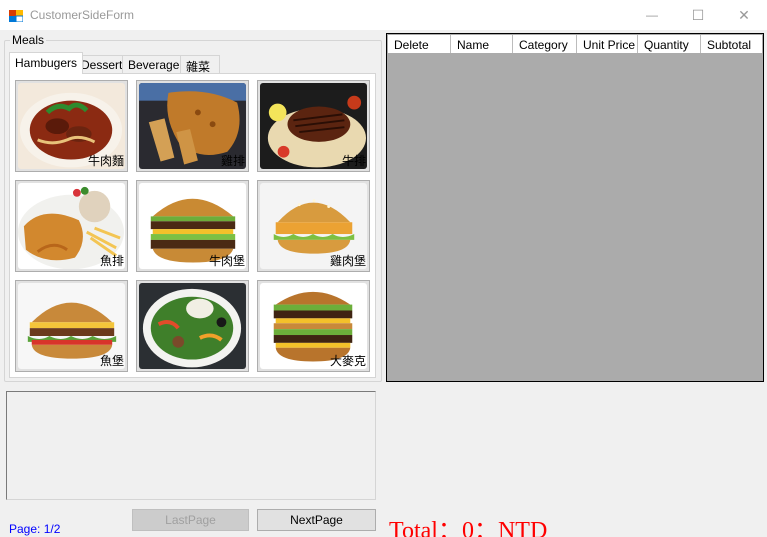  I want to click on meal-button-salad-bowl, so click(192, 326).